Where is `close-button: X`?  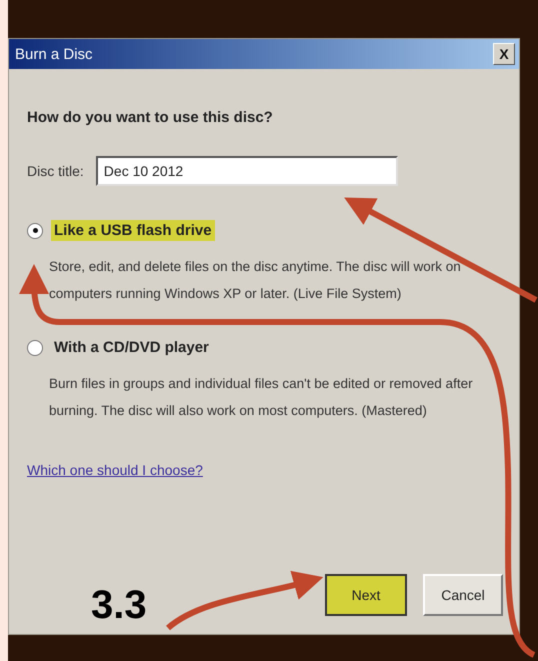 close-button: X is located at coordinates (504, 54).